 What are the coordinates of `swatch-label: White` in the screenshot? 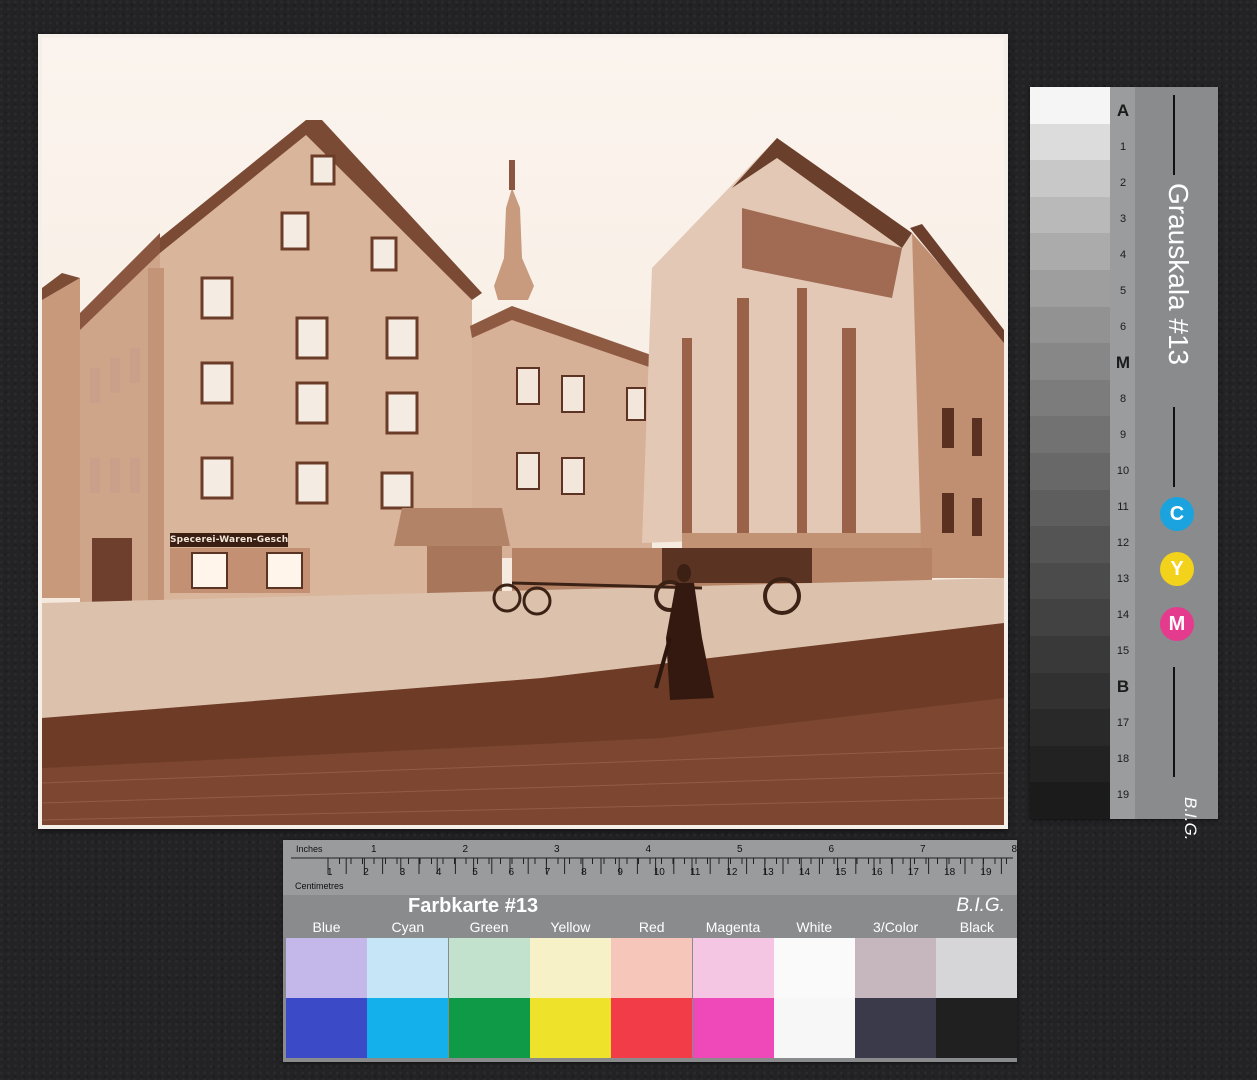 It's located at (814, 927).